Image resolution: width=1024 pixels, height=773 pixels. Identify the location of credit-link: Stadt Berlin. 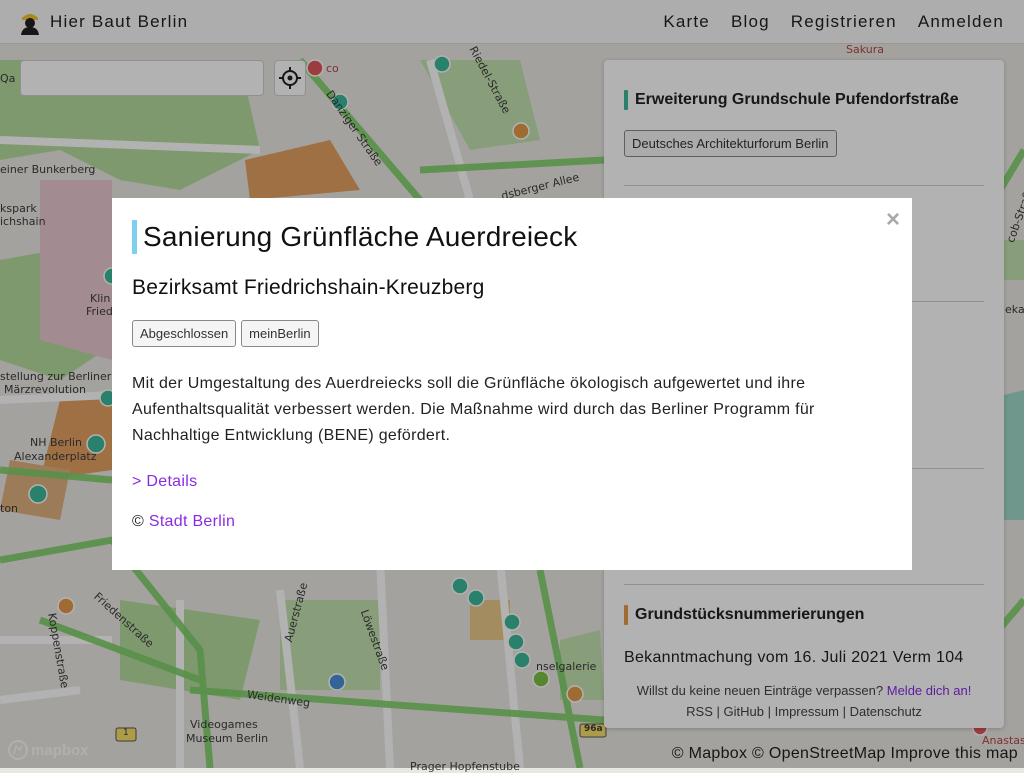
(192, 521).